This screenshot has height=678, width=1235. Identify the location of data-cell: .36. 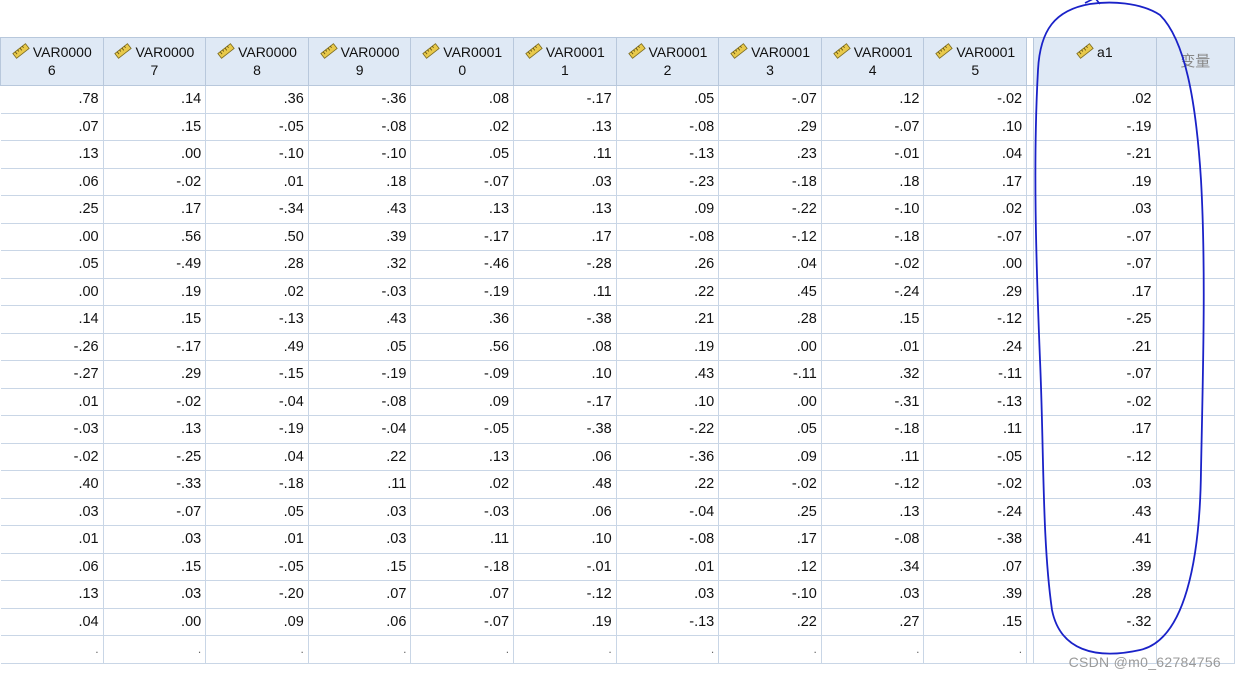
(462, 319).